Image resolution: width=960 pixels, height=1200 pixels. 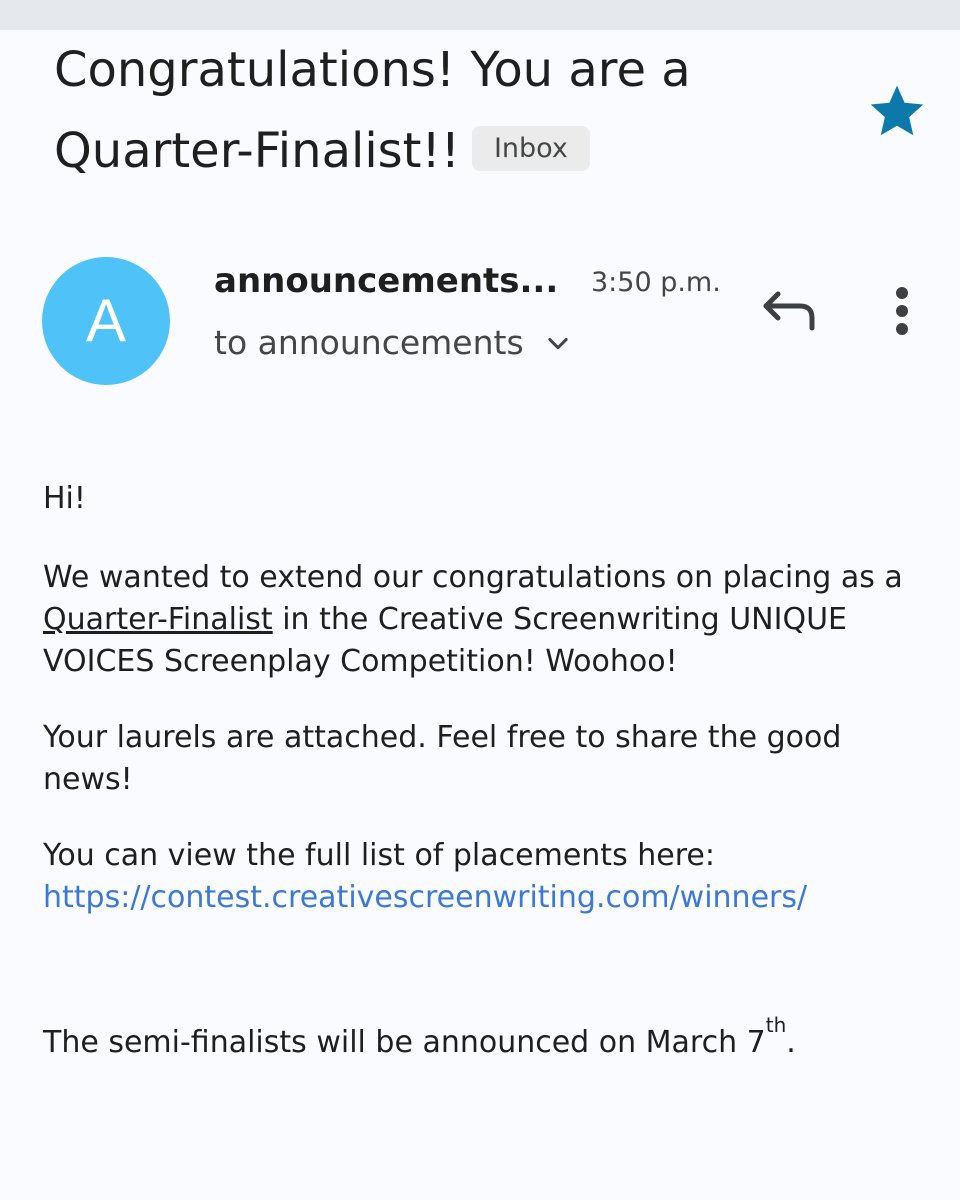 What do you see at coordinates (369, 342) in the screenshot?
I see `recipient-text: to announcements` at bounding box center [369, 342].